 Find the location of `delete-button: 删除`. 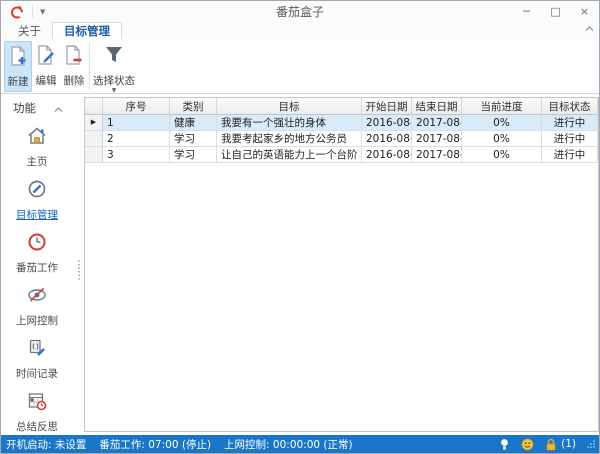

delete-button: 删除 is located at coordinates (74, 65).